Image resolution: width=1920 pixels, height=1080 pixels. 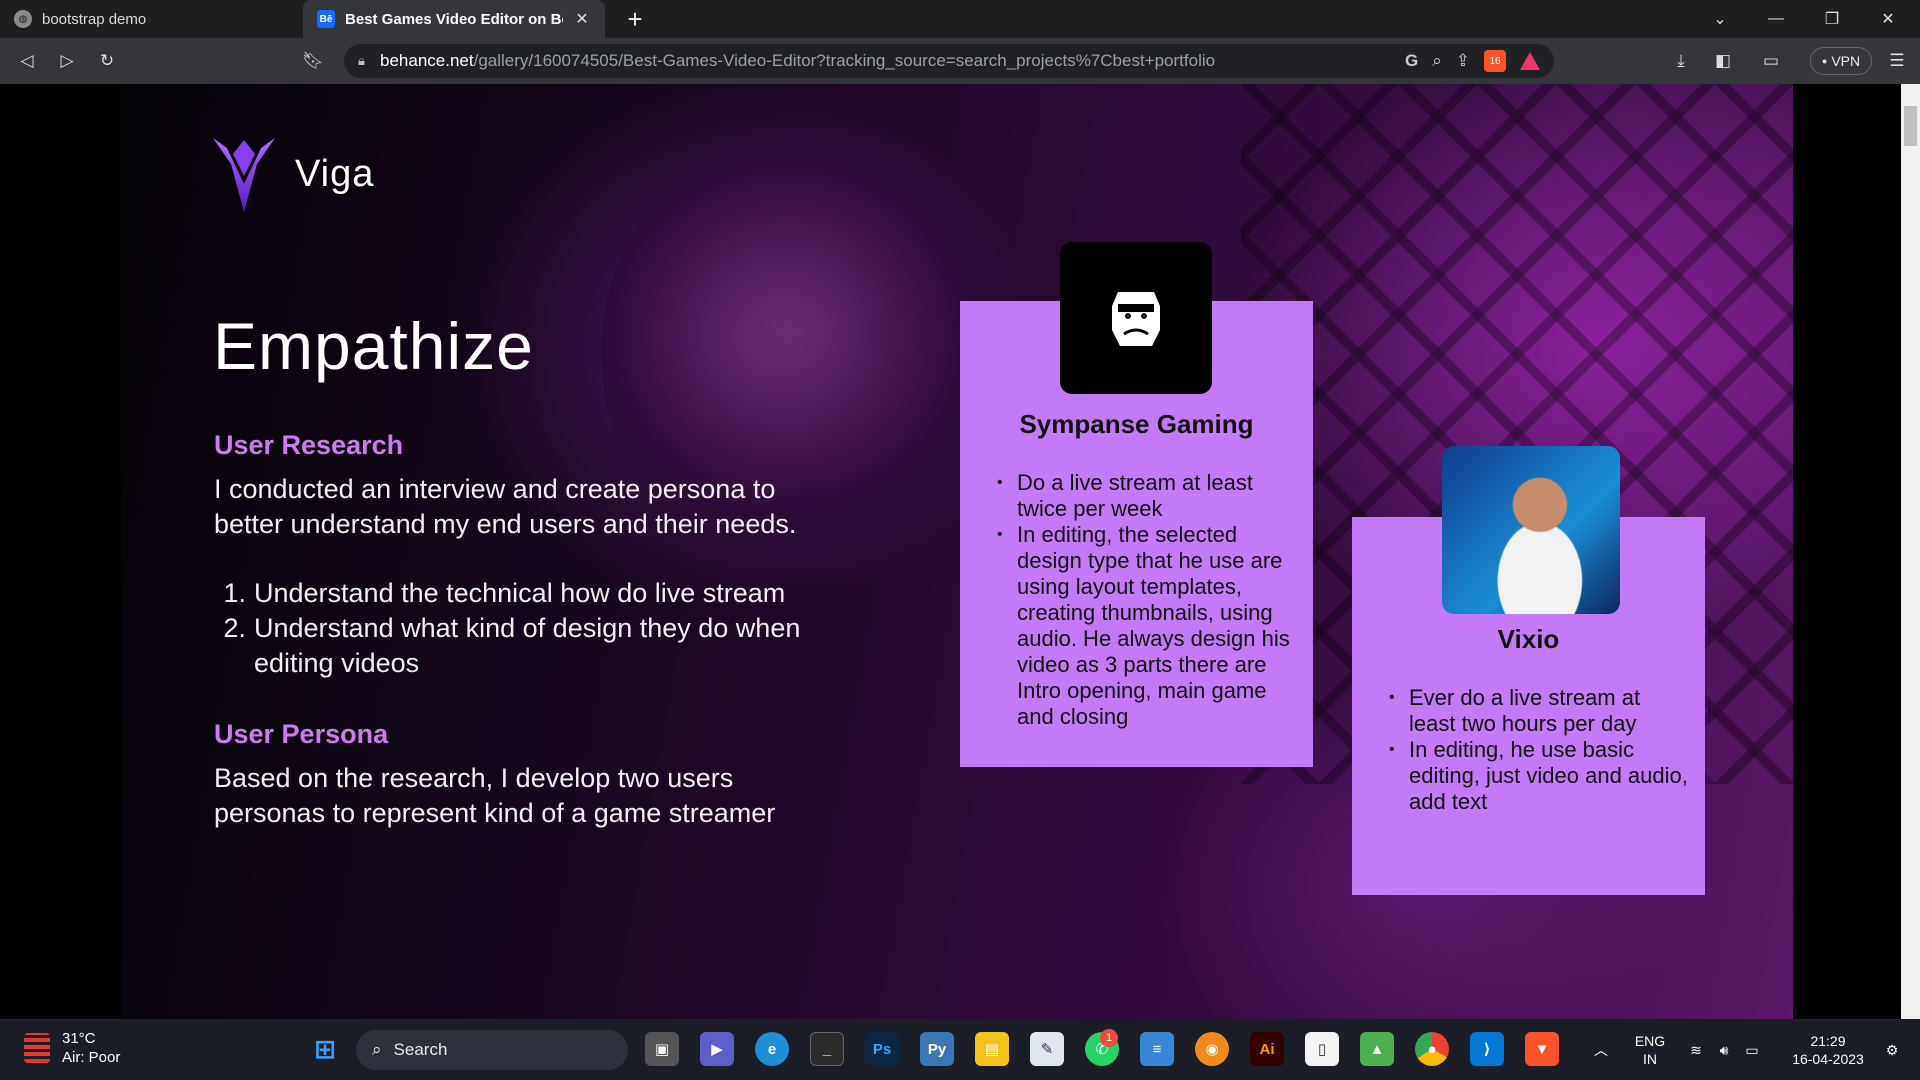 What do you see at coordinates (1828, 1040) in the screenshot?
I see `clock-time: 21:29` at bounding box center [1828, 1040].